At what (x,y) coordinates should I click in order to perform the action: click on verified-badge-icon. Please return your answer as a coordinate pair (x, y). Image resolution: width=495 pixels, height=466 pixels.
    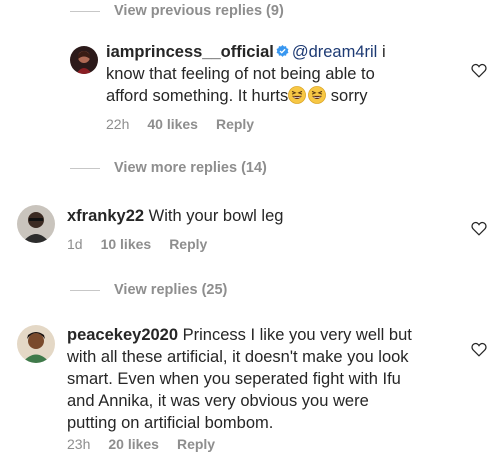
    Looking at the image, I should click on (282, 51).